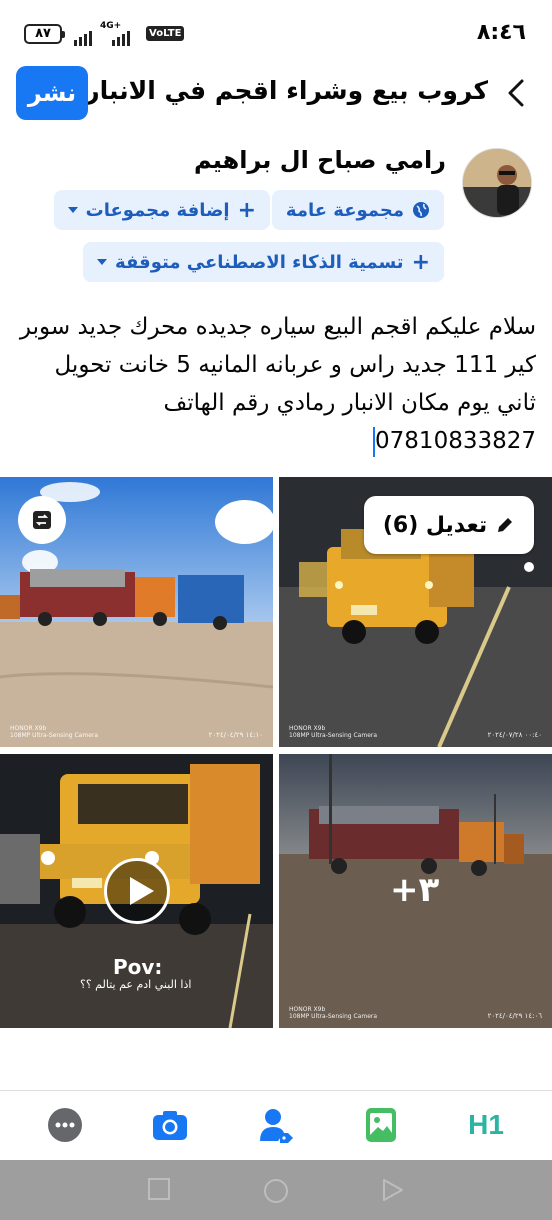 The height and width of the screenshot is (1220, 552). I want to click on more-options-button, so click(65, 1125).